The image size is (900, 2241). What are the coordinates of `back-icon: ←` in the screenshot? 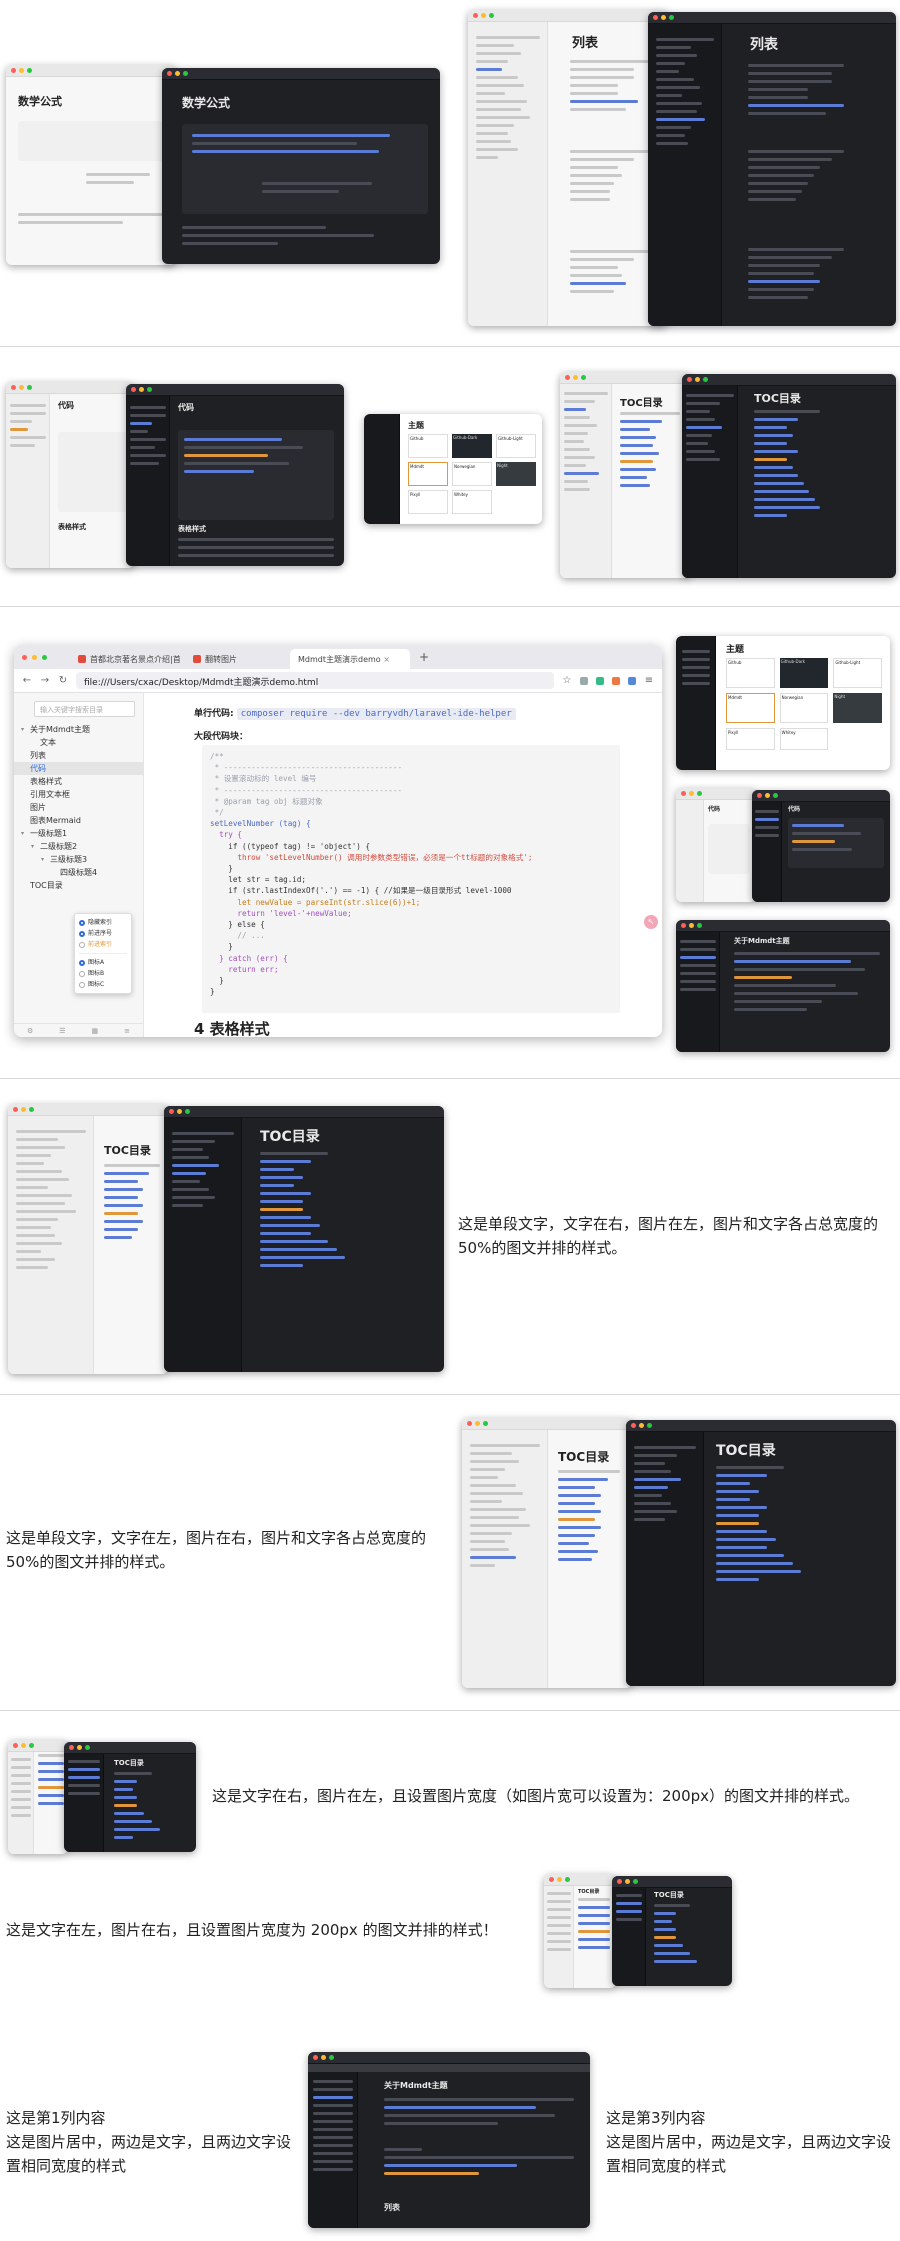 It's located at (27, 680).